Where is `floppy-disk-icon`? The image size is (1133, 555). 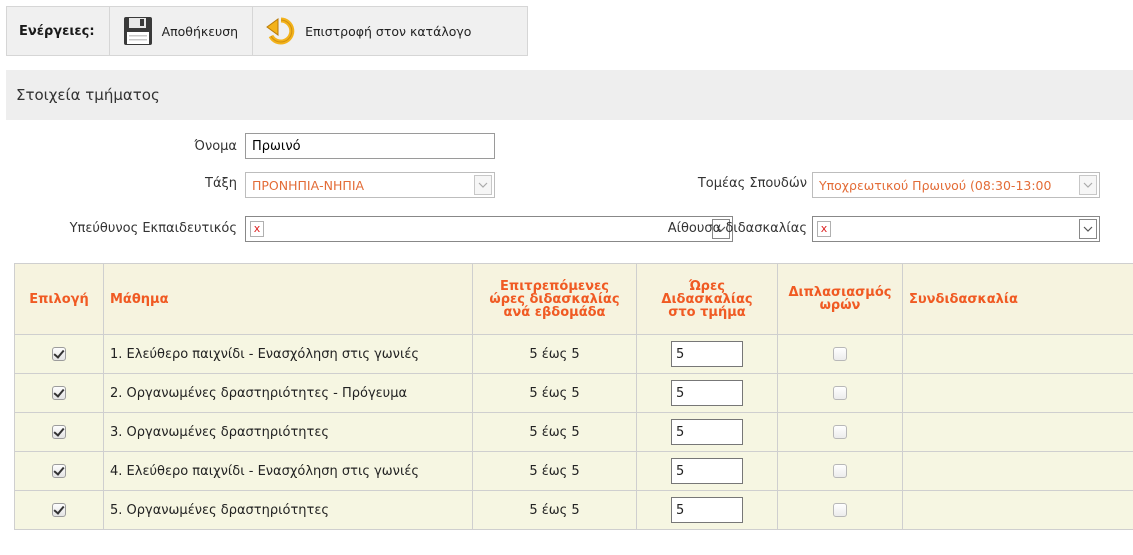
floppy-disk-icon is located at coordinates (138, 31).